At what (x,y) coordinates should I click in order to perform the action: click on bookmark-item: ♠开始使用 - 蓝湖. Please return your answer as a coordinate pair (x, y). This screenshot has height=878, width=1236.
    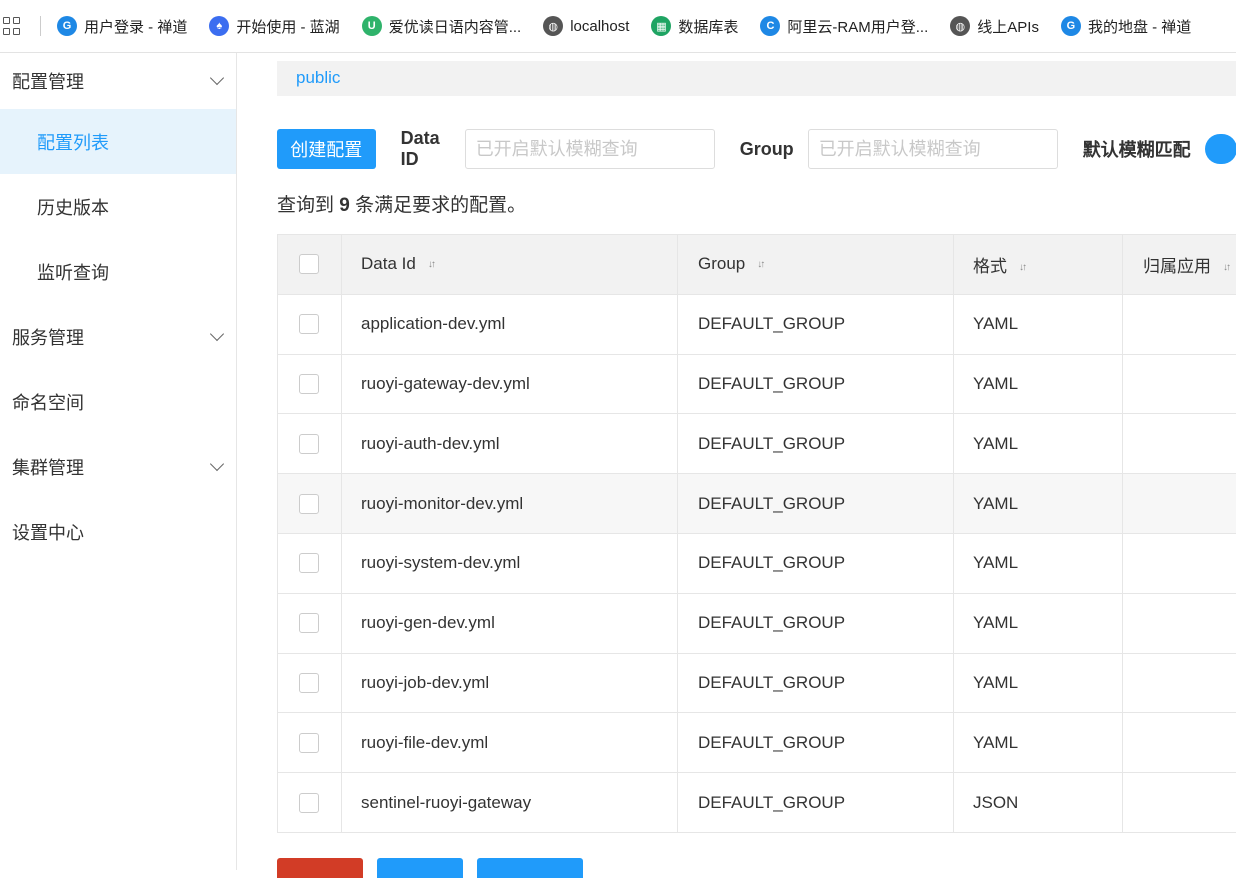
    Looking at the image, I should click on (274, 26).